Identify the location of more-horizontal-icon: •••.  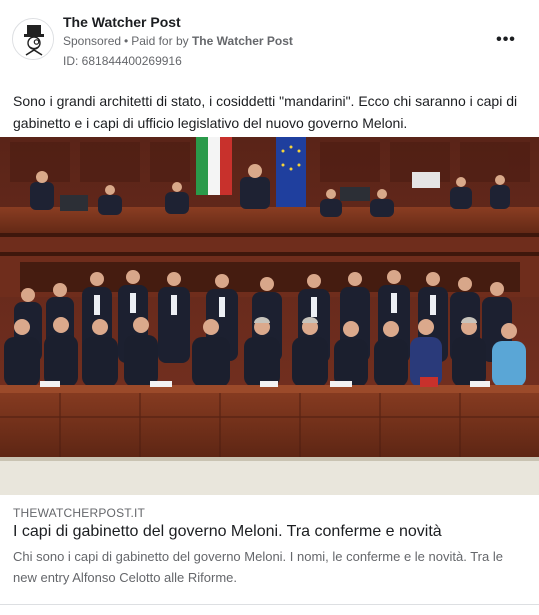
(506, 39).